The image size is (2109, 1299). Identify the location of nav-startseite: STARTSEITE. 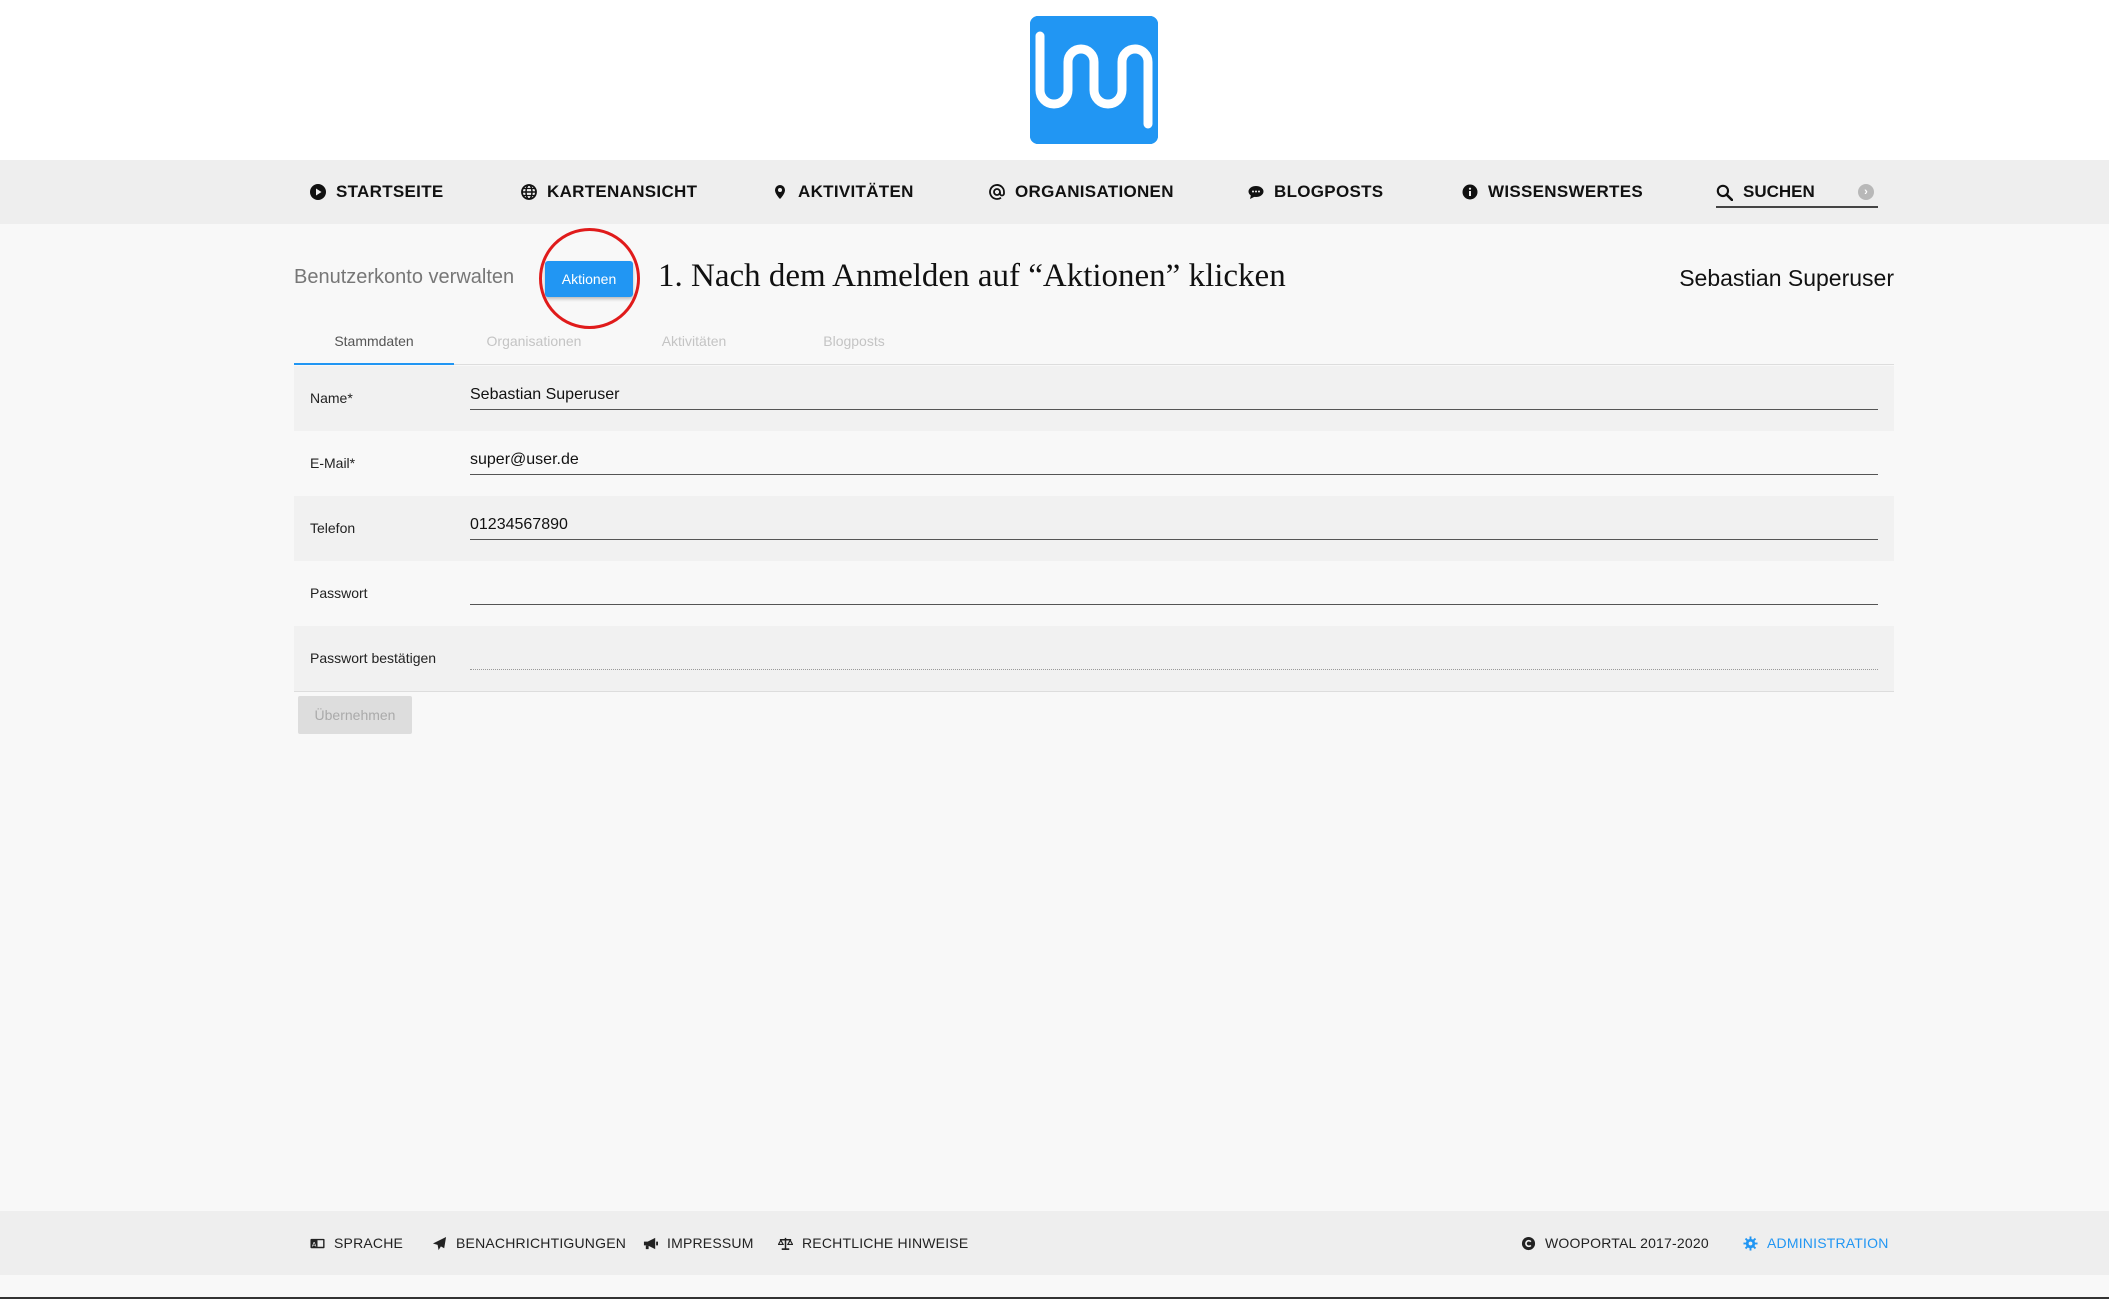
(377, 192).